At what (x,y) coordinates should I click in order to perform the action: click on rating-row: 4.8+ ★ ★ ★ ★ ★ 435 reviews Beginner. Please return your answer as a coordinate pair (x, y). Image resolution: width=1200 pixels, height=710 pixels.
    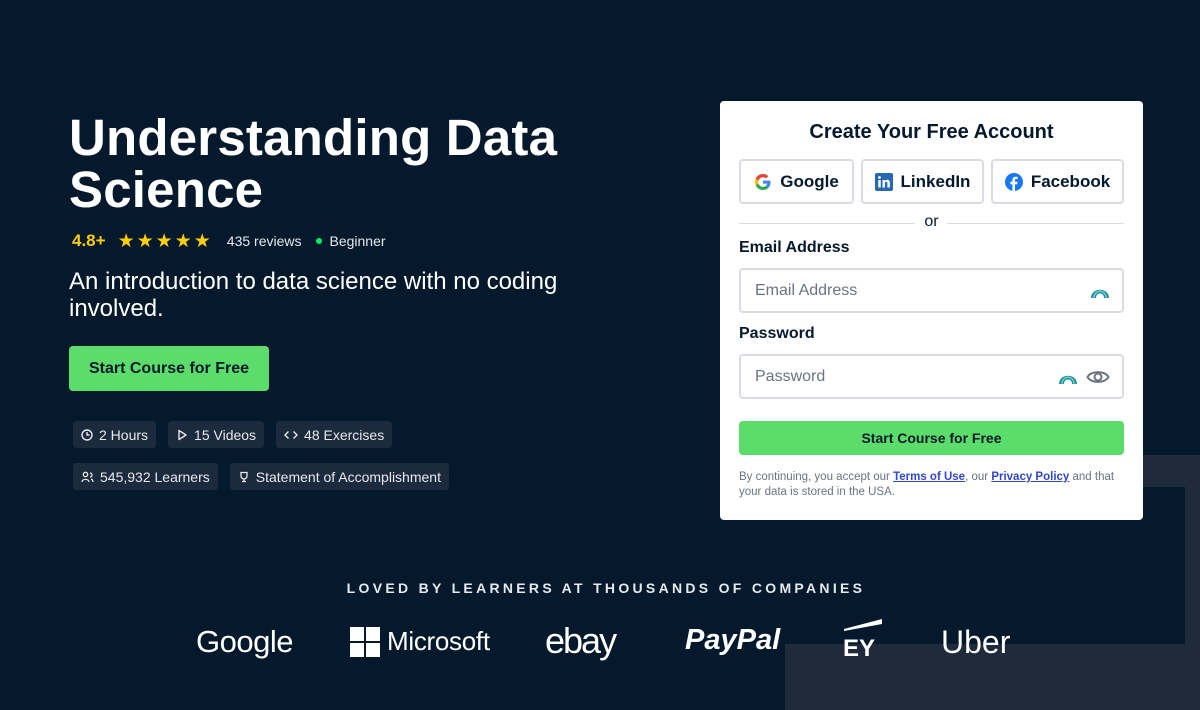
    Looking at the image, I should click on (229, 241).